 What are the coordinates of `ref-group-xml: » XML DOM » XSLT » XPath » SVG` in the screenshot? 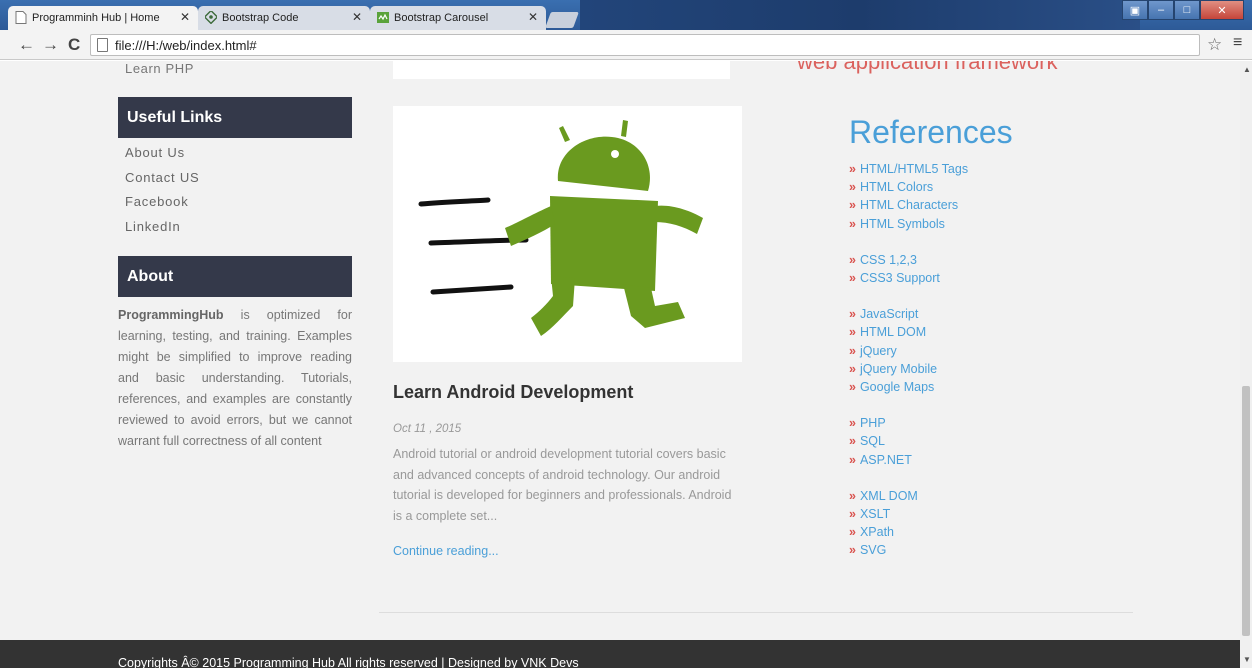 It's located at (908, 523).